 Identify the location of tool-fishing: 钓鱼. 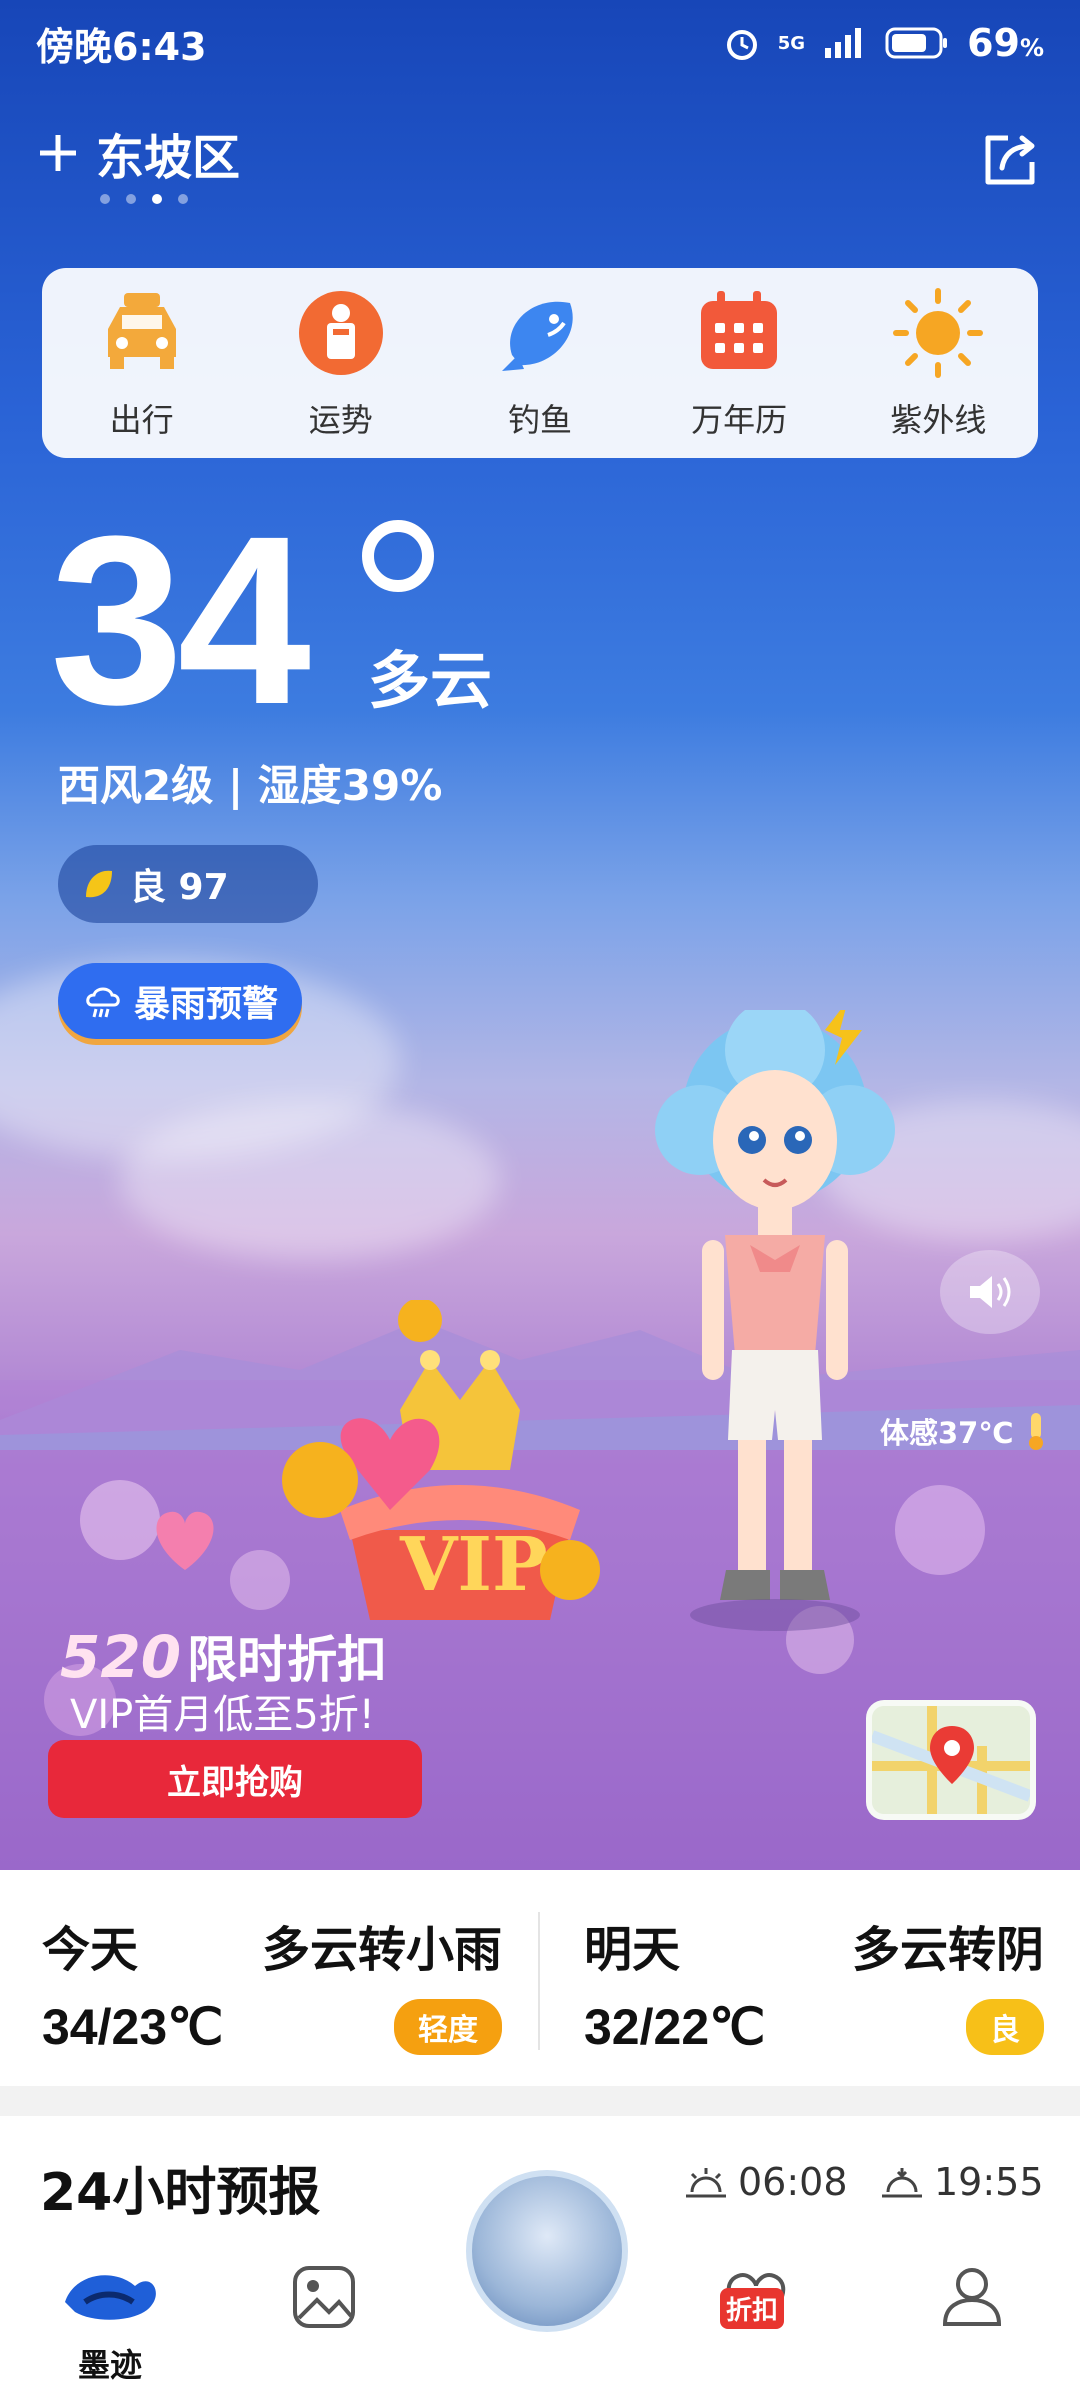
(540, 363).